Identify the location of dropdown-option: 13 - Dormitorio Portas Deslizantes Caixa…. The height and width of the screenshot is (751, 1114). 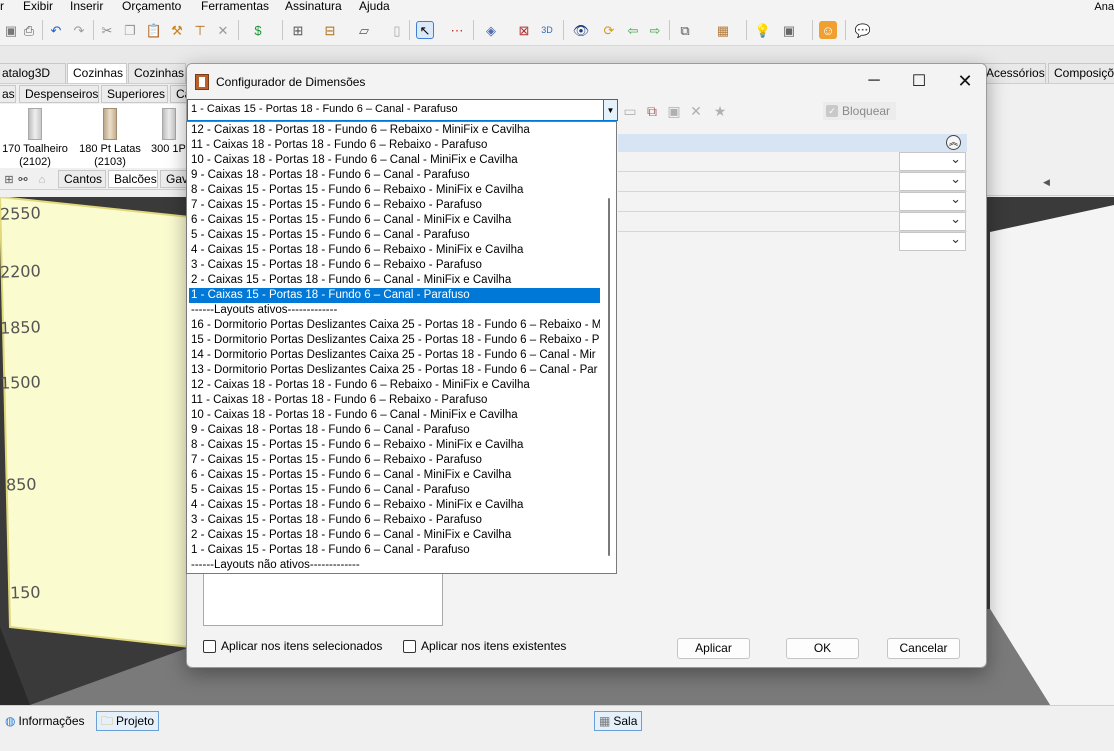
(394, 370).